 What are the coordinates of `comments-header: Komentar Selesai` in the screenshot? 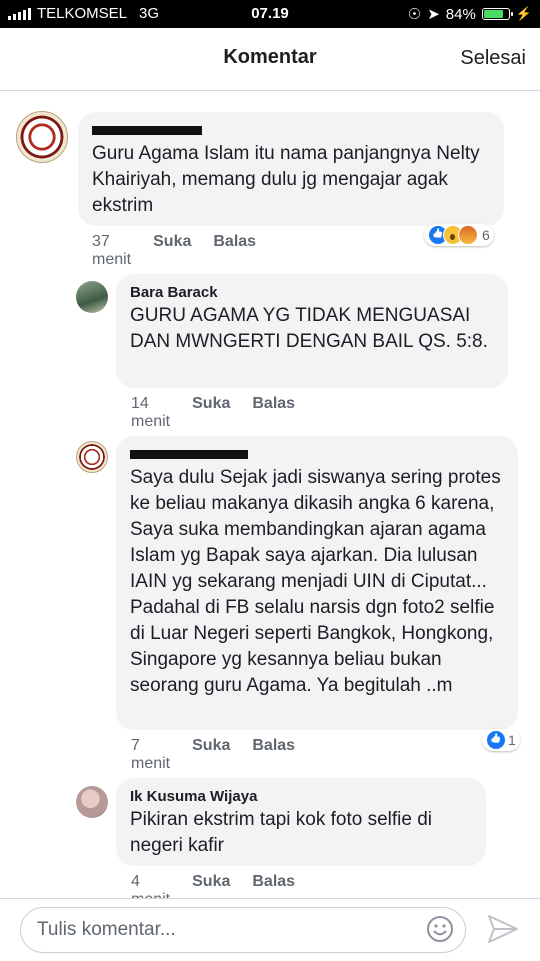 It's located at (270, 59).